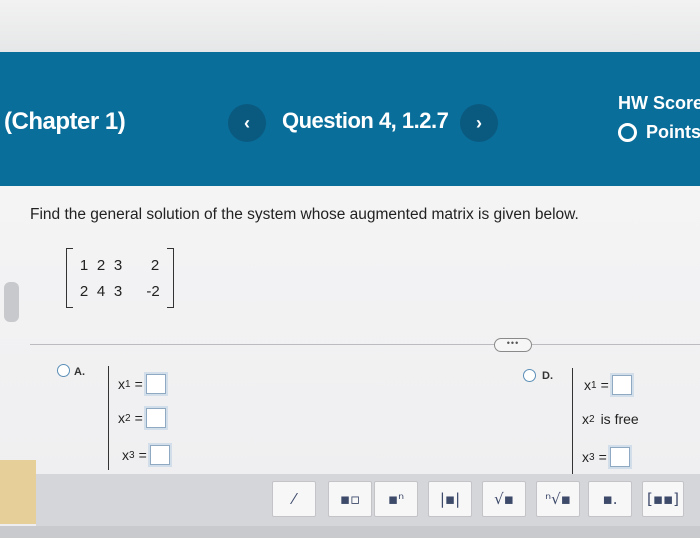  I want to click on absolute-value-icon: |▪|, so click(450, 499).